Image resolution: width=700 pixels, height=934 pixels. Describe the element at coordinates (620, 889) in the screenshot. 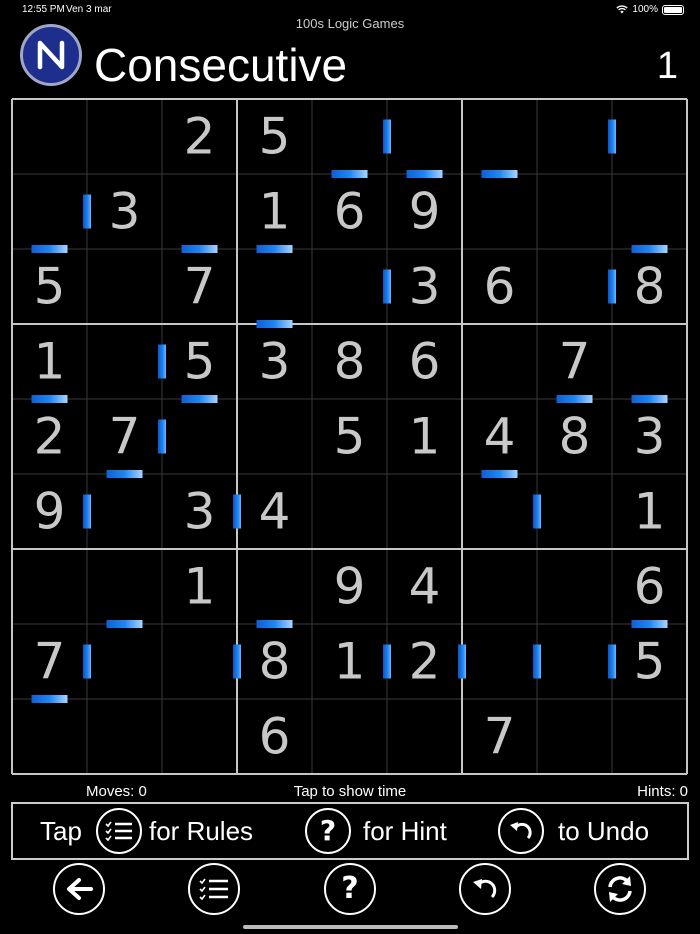

I see `restart-button` at that location.